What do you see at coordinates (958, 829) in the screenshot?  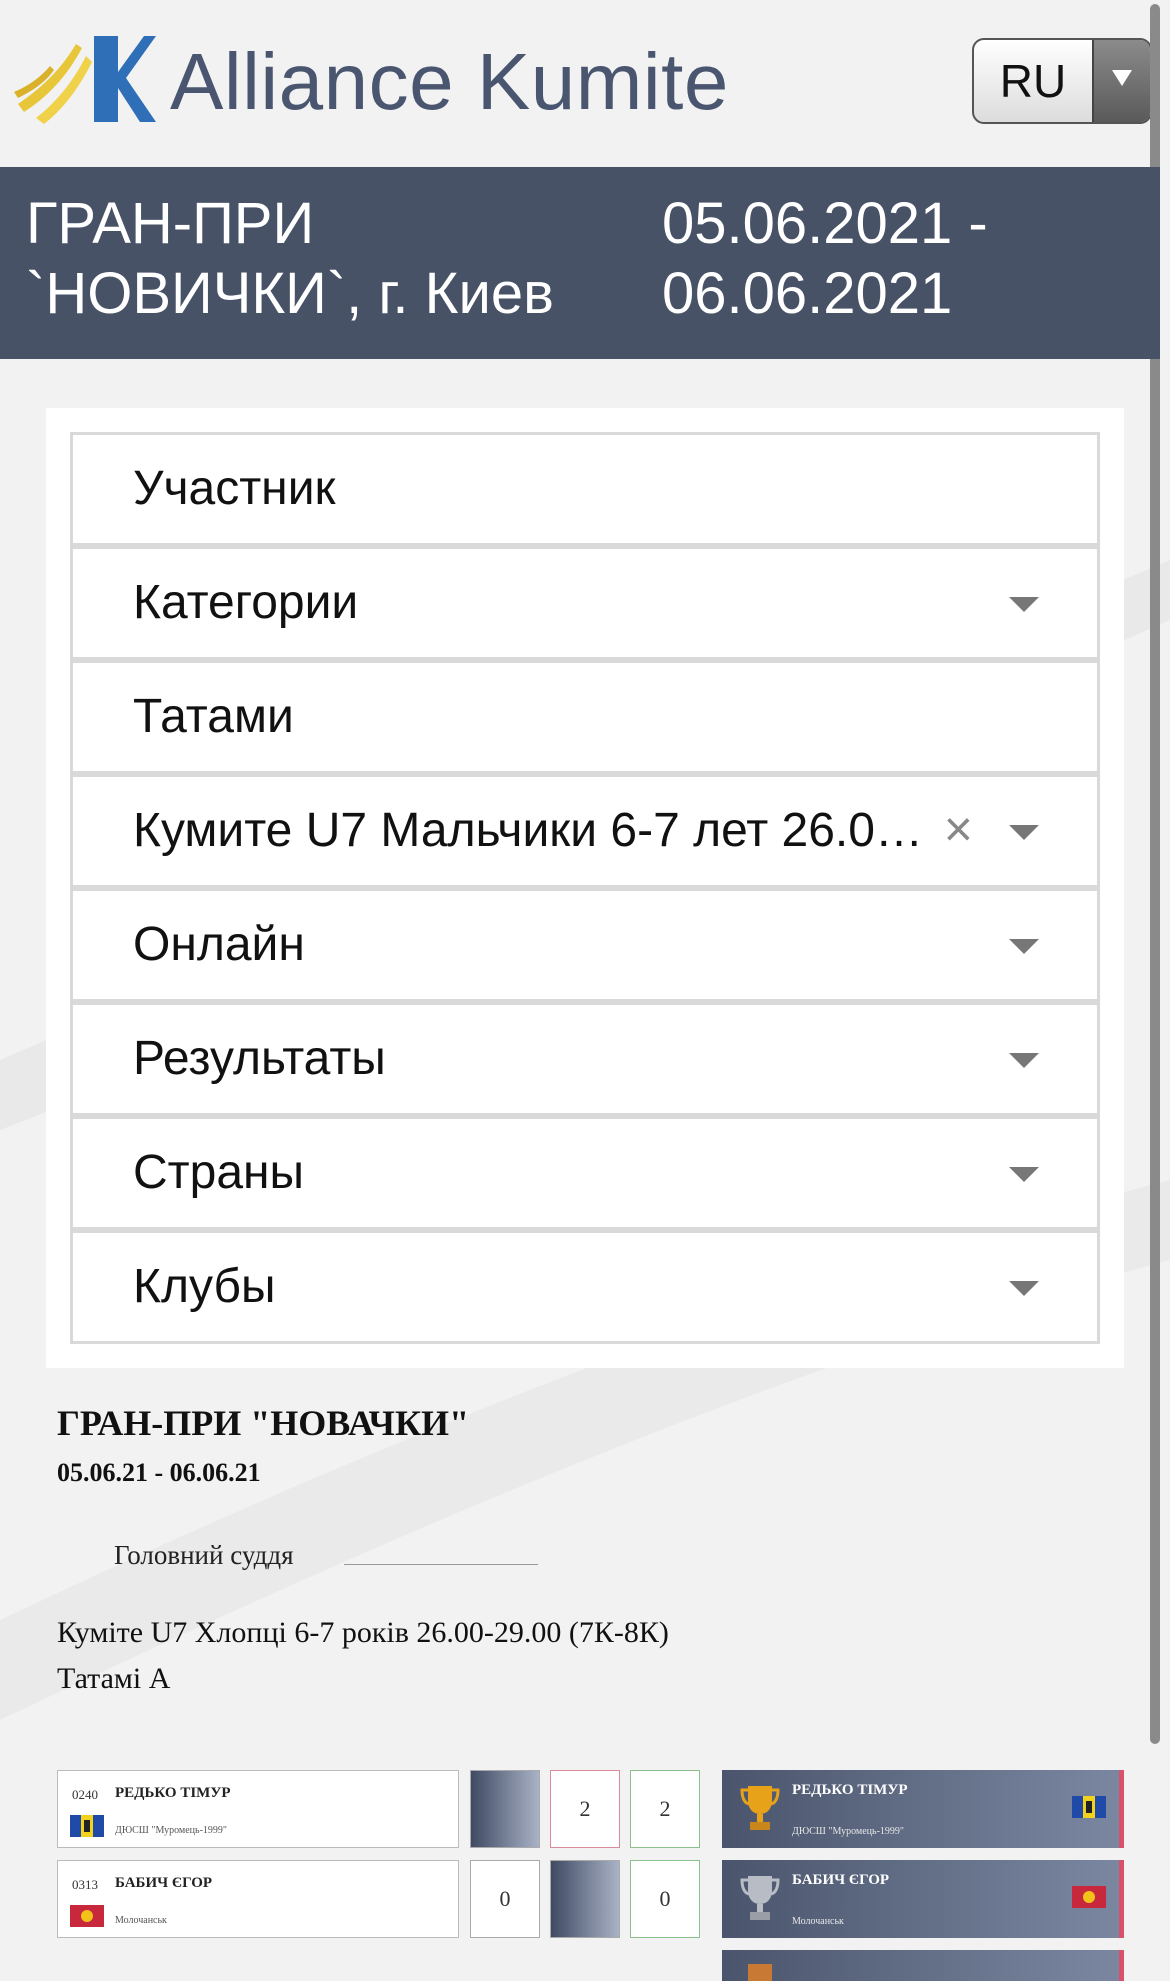 I see `clear-icon: ×` at bounding box center [958, 829].